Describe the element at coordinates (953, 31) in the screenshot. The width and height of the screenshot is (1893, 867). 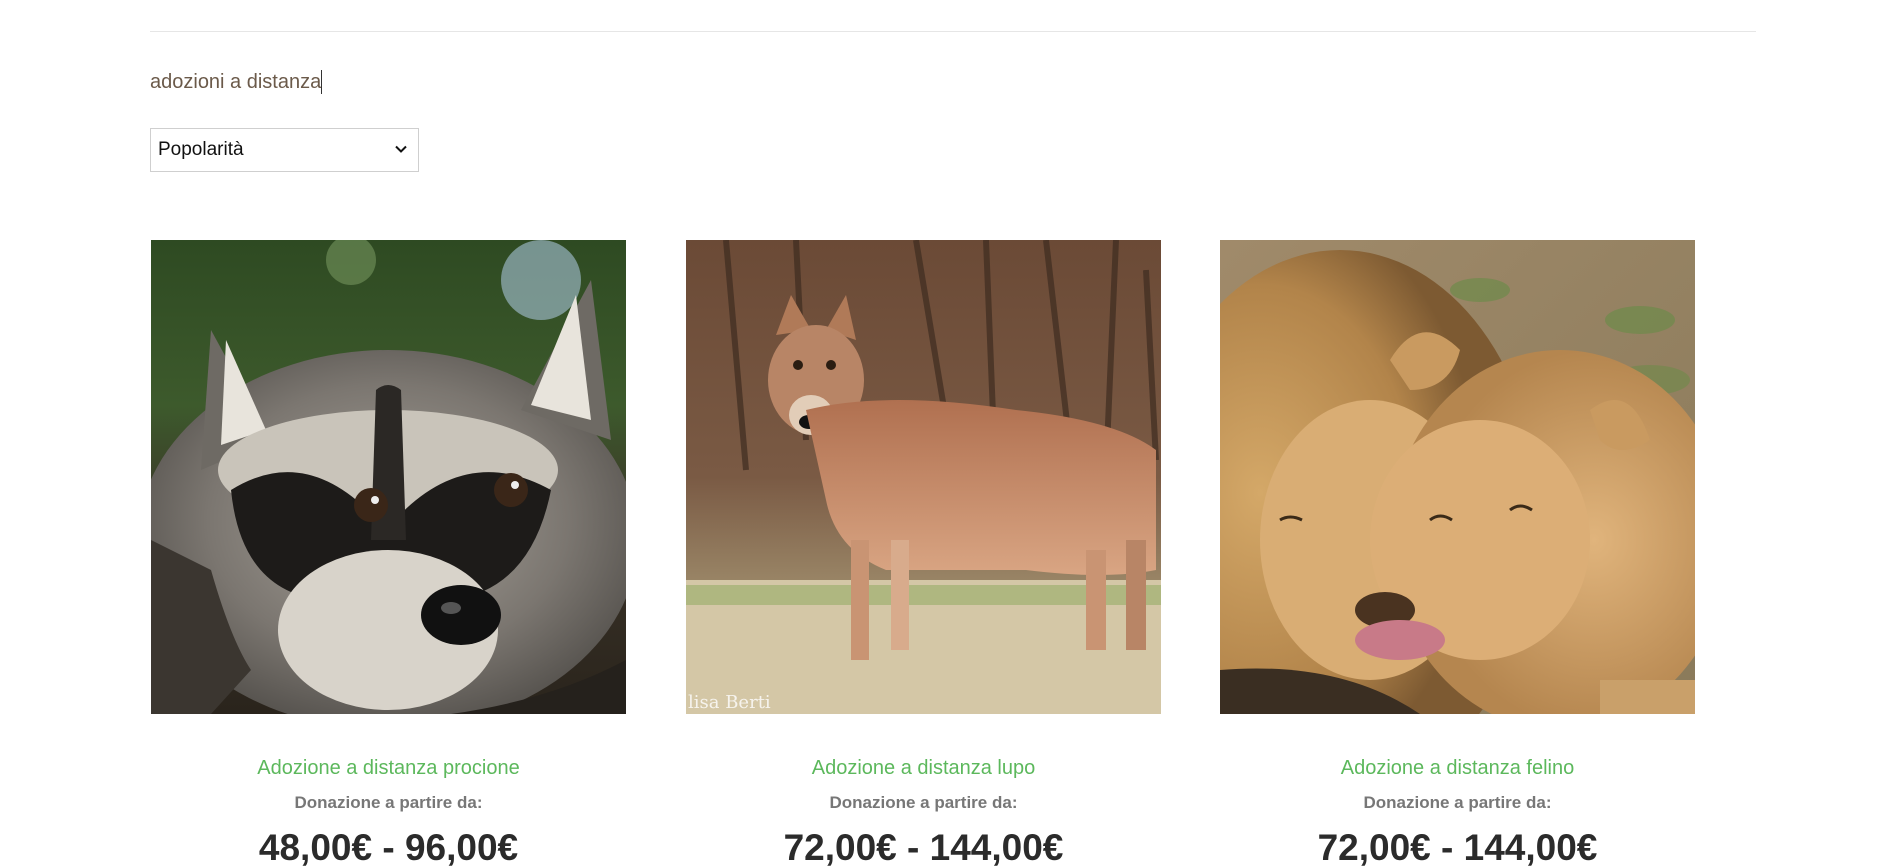
I see `top-divider` at that location.